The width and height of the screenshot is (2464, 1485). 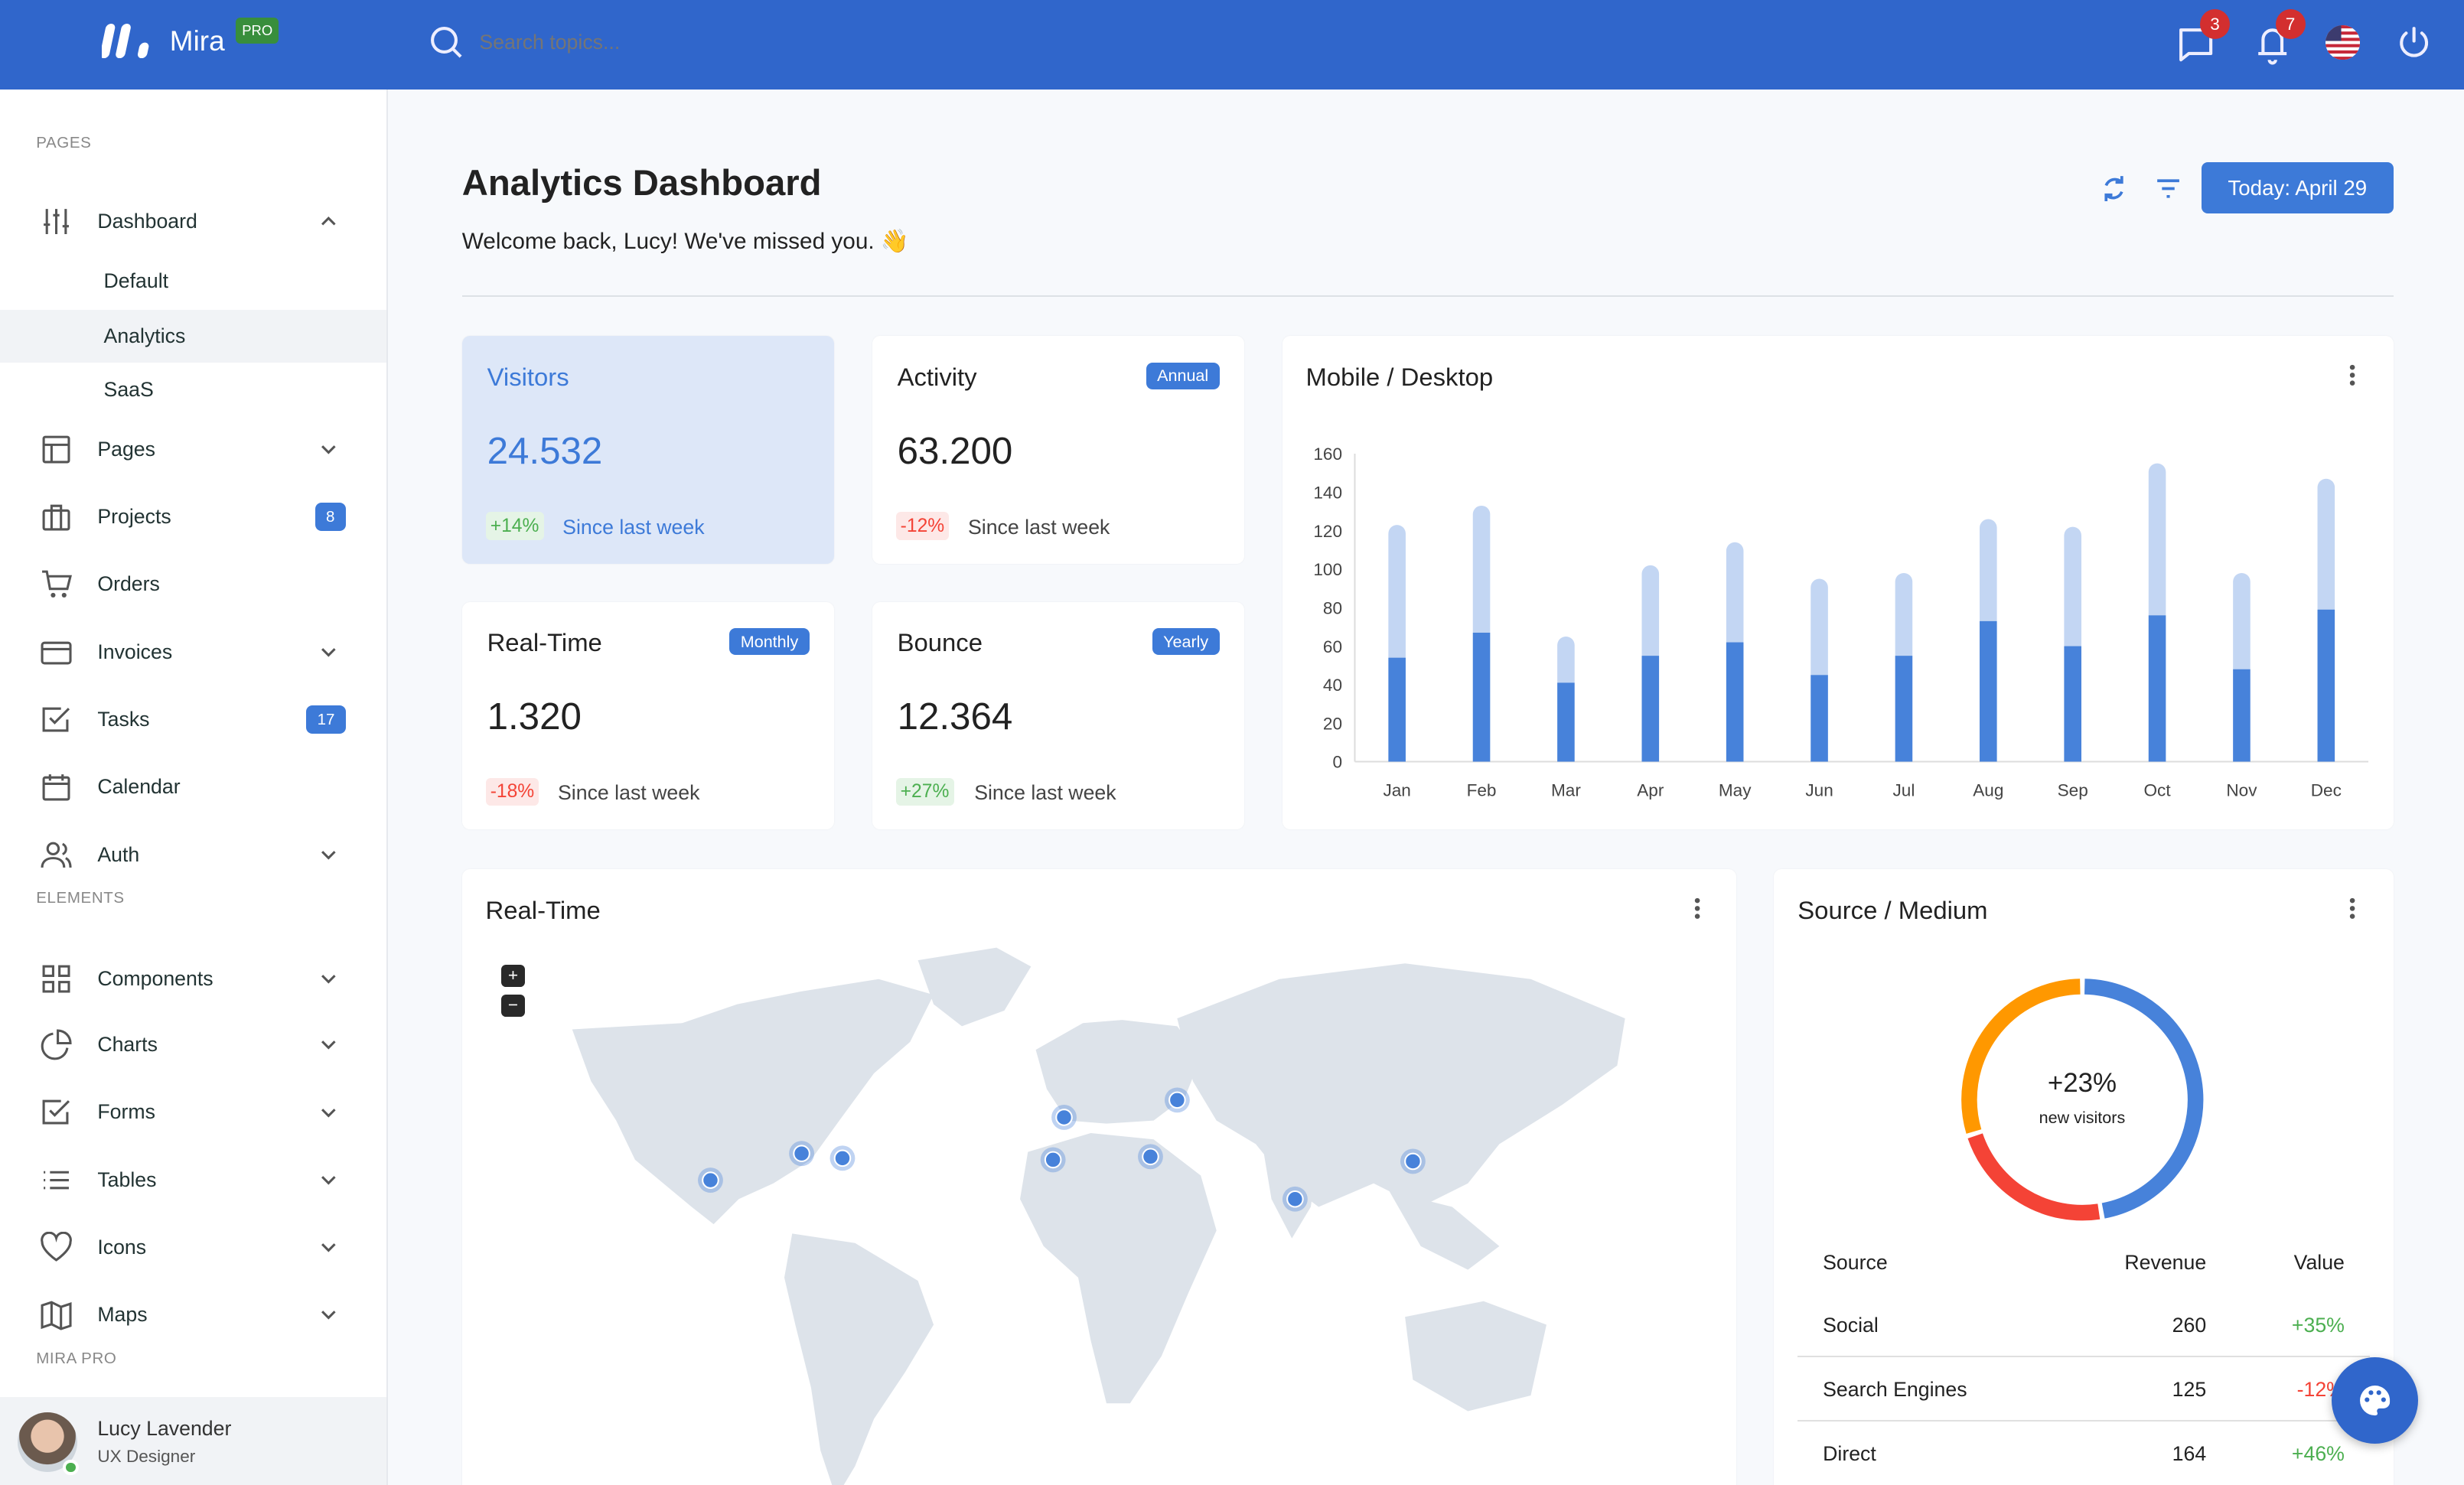 I want to click on stat-value: 1.320, so click(x=535, y=716).